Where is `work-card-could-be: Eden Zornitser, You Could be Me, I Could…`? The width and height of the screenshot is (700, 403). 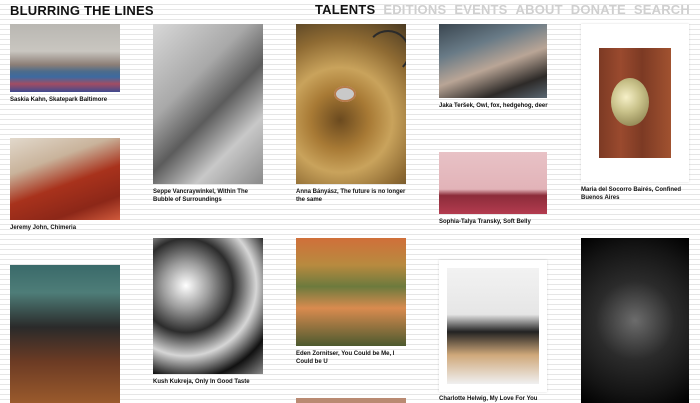 work-card-could-be: Eden Zornitser, You Could be Me, I Could… is located at coordinates (351, 302).